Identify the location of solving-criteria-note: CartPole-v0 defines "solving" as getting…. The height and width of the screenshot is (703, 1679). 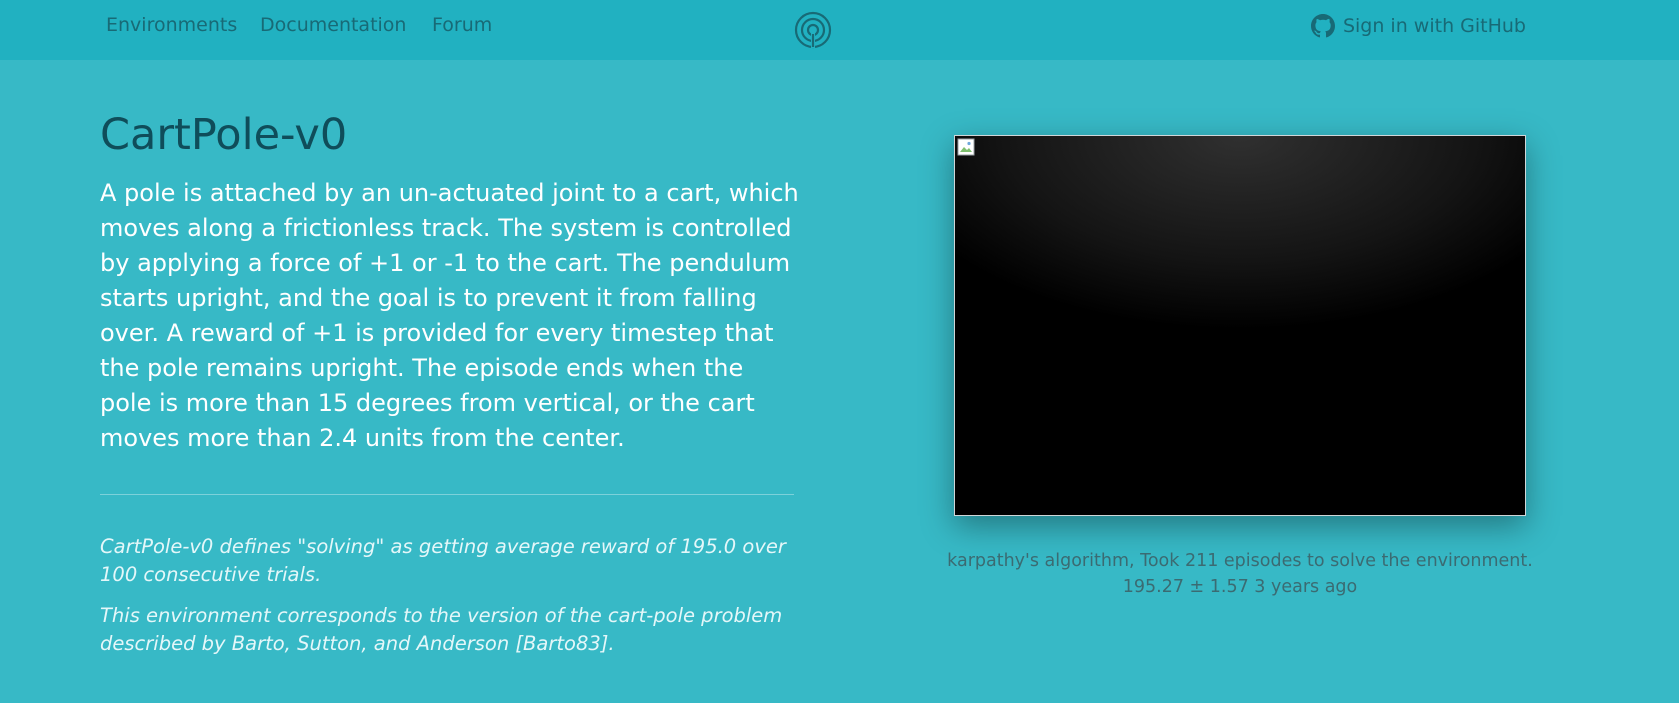
(443, 560).